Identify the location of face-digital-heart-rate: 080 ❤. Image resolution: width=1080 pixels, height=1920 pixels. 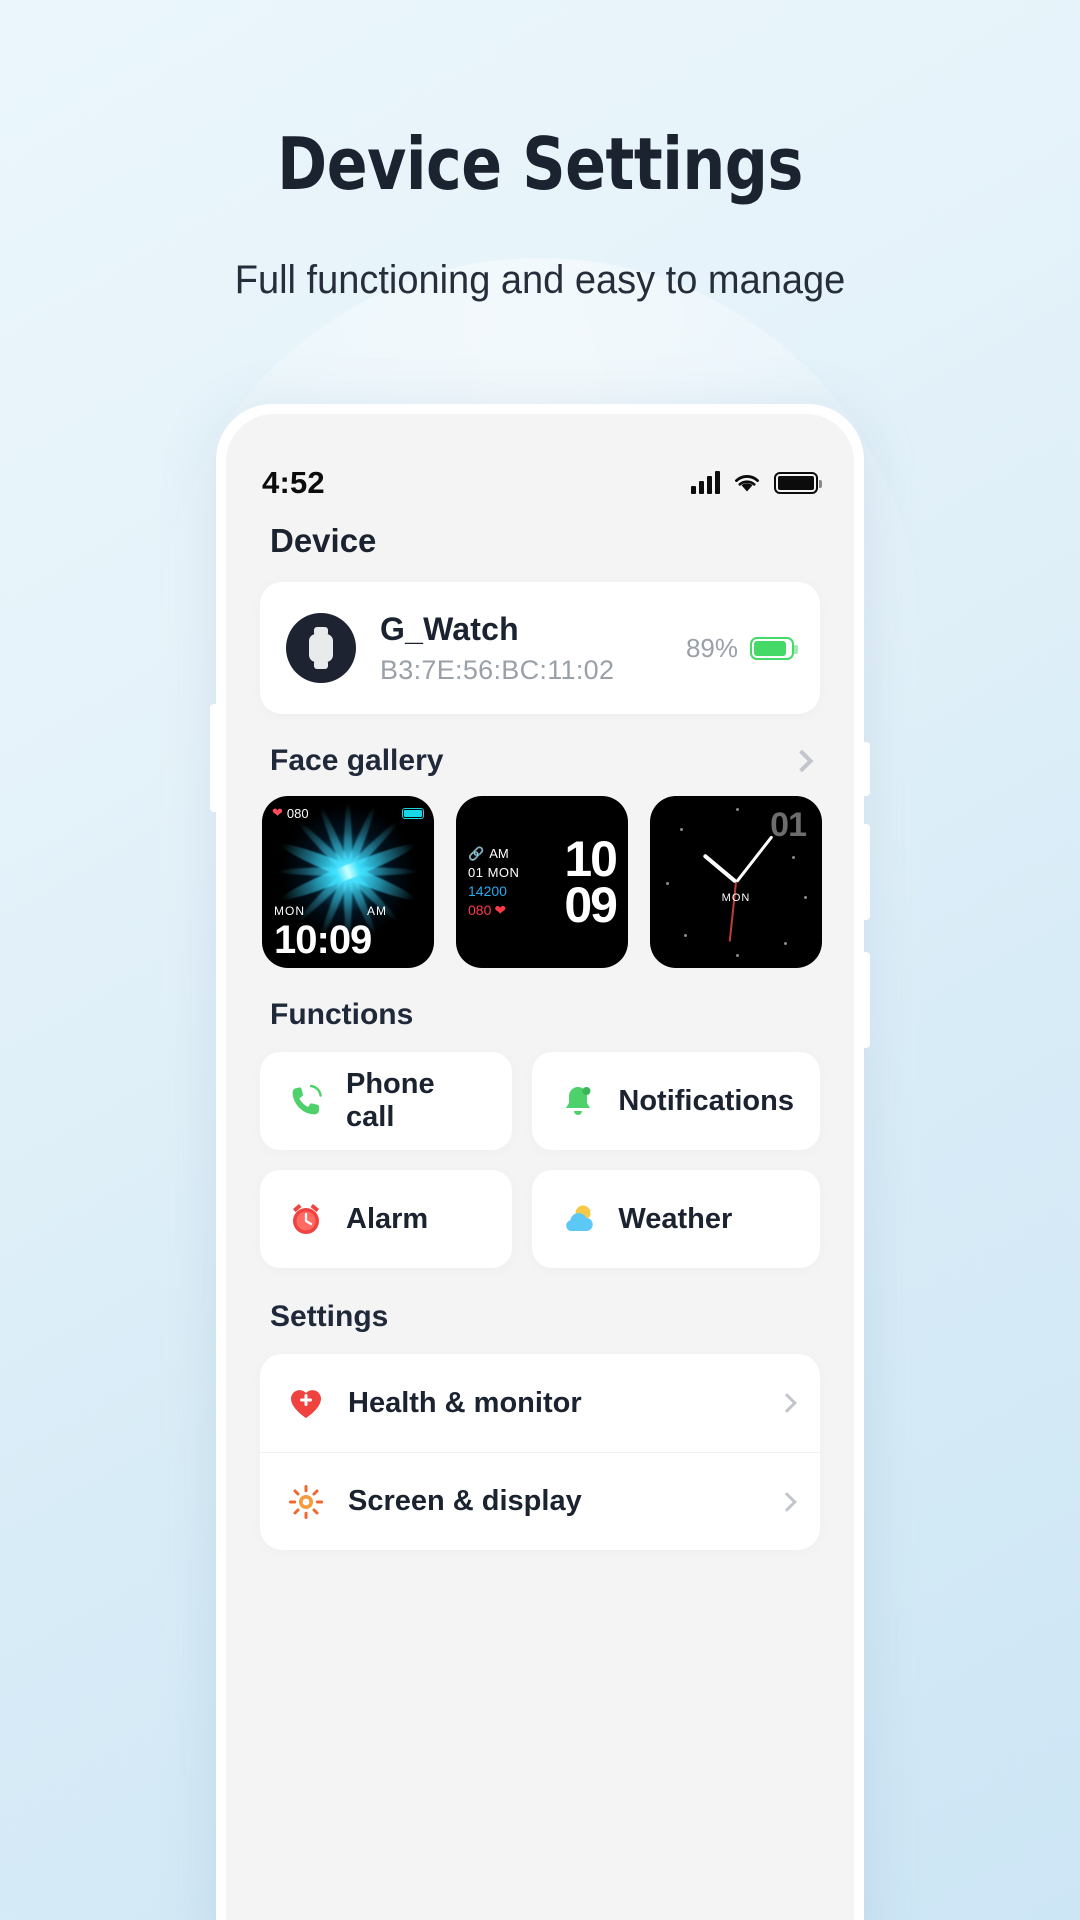
(487, 910).